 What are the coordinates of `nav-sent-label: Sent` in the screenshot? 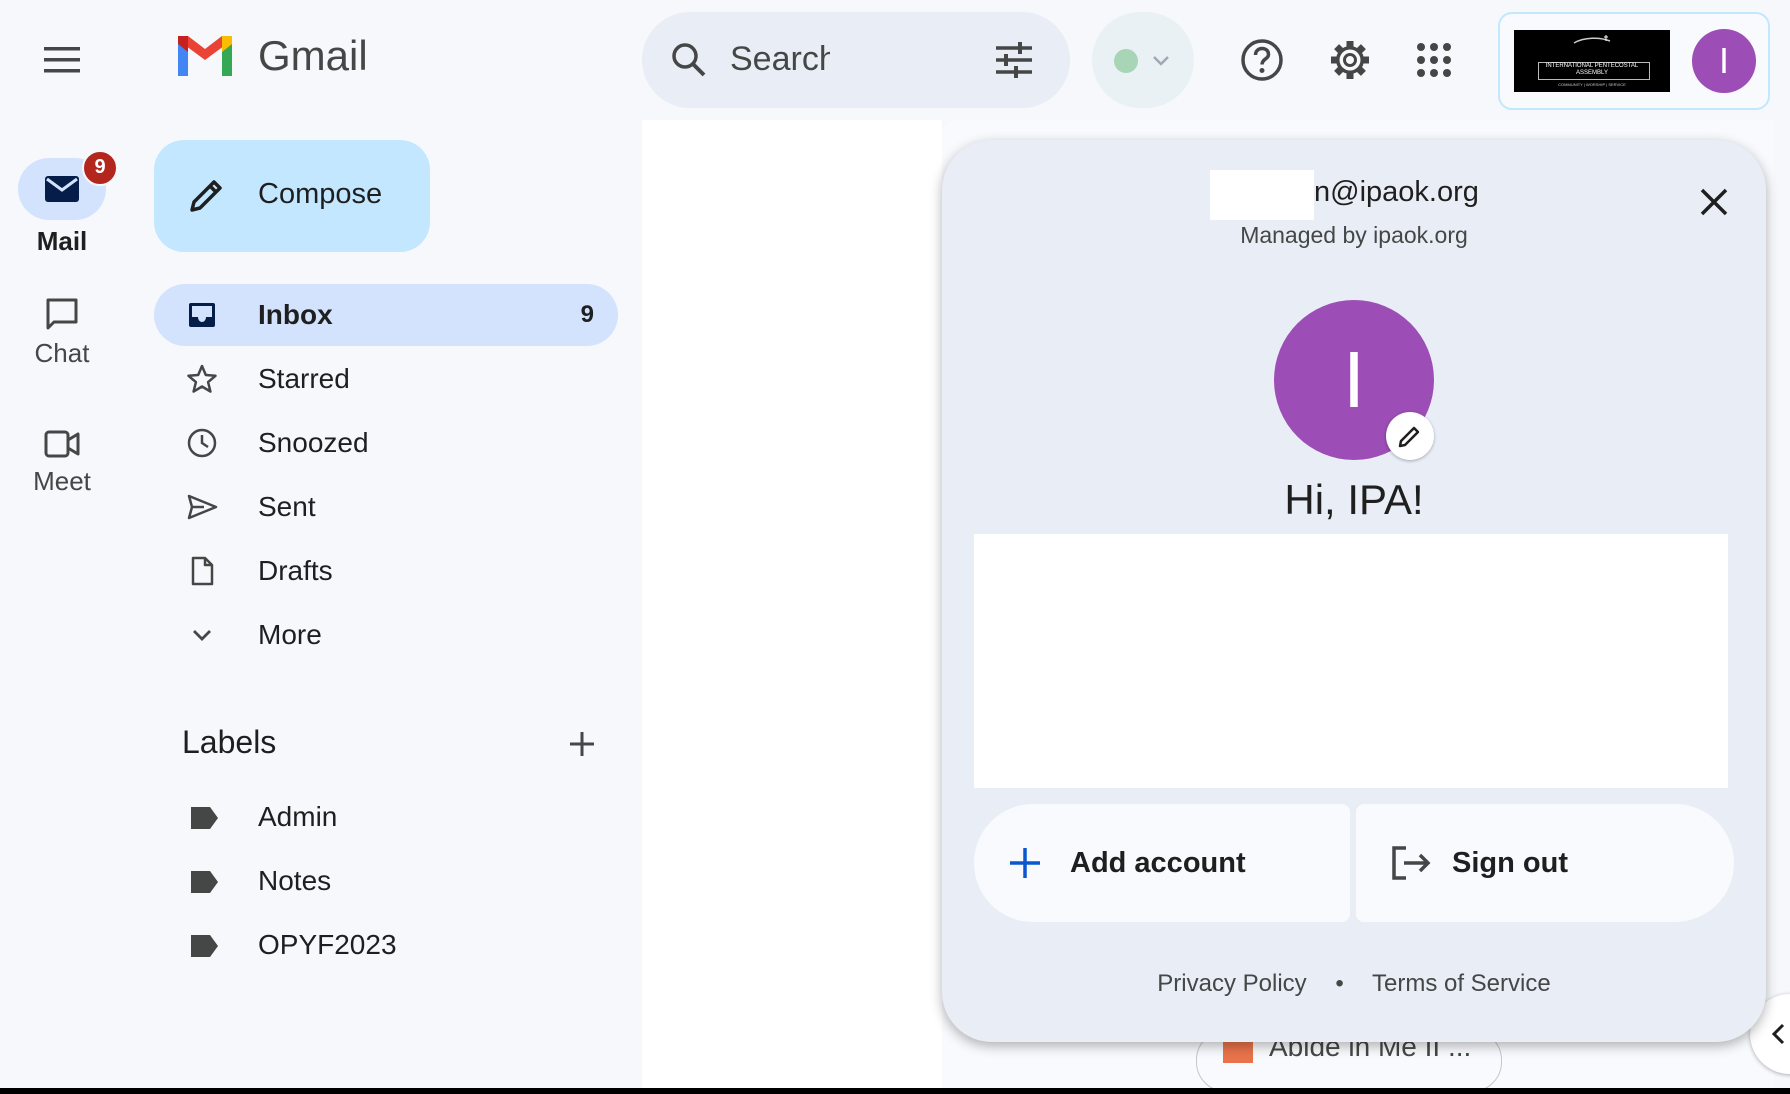 It's located at (287, 506).